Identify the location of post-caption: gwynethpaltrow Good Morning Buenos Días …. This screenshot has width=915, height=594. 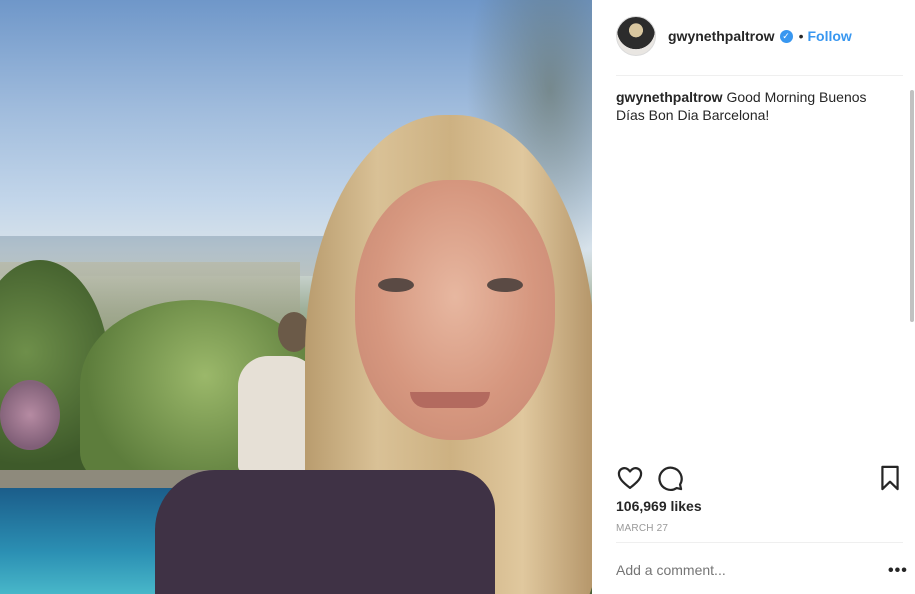
(751, 106).